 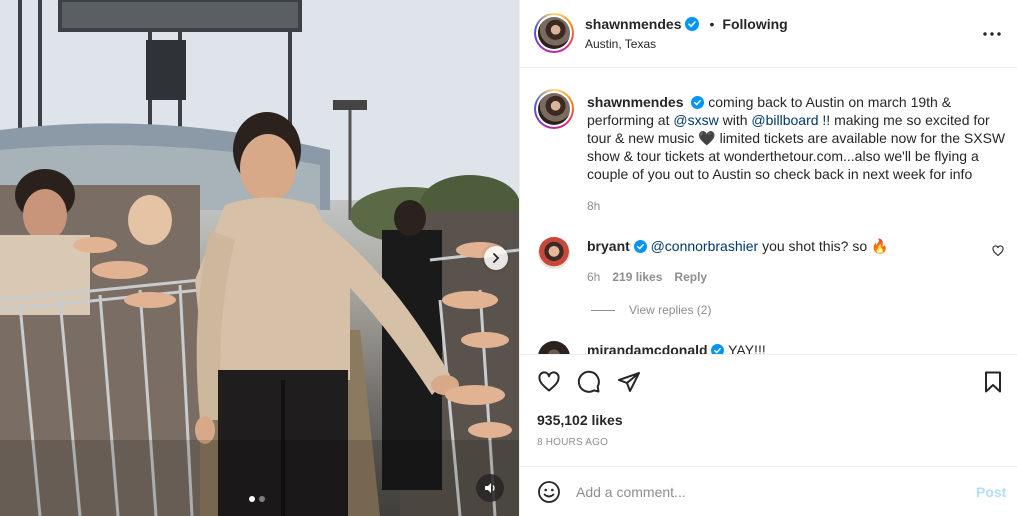 I want to click on comment-button, so click(x=589, y=382).